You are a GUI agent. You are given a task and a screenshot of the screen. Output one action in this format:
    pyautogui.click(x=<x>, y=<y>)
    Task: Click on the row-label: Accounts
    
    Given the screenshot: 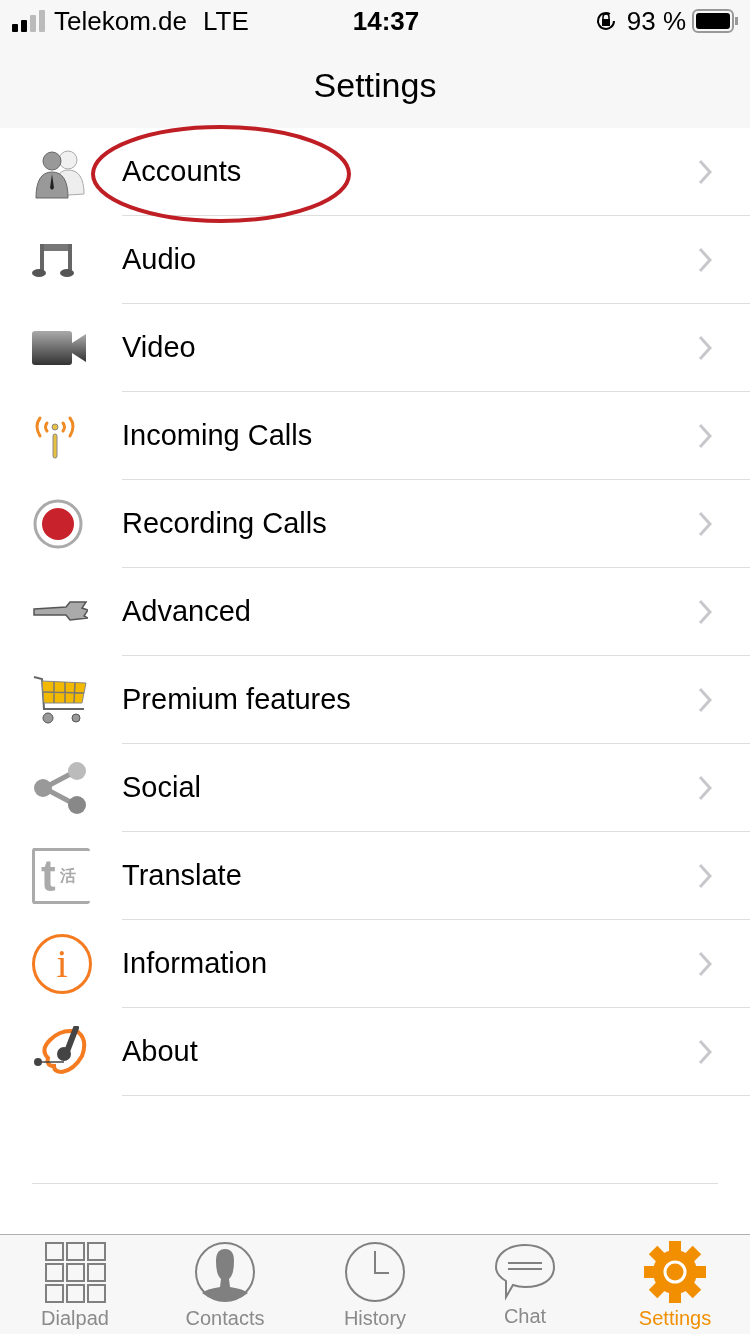 What is the action you would take?
    pyautogui.click(x=182, y=171)
    